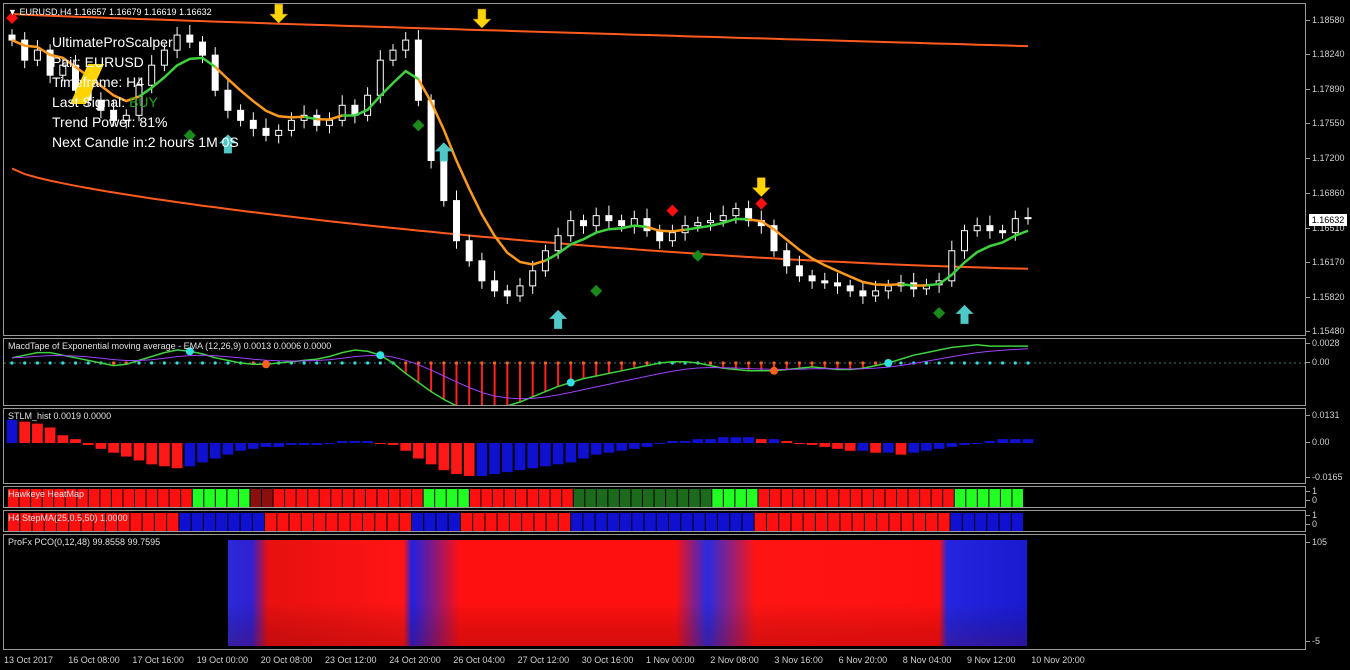 This screenshot has height=670, width=1350. What do you see at coordinates (570, 382) in the screenshot?
I see `macd-cross-dot` at bounding box center [570, 382].